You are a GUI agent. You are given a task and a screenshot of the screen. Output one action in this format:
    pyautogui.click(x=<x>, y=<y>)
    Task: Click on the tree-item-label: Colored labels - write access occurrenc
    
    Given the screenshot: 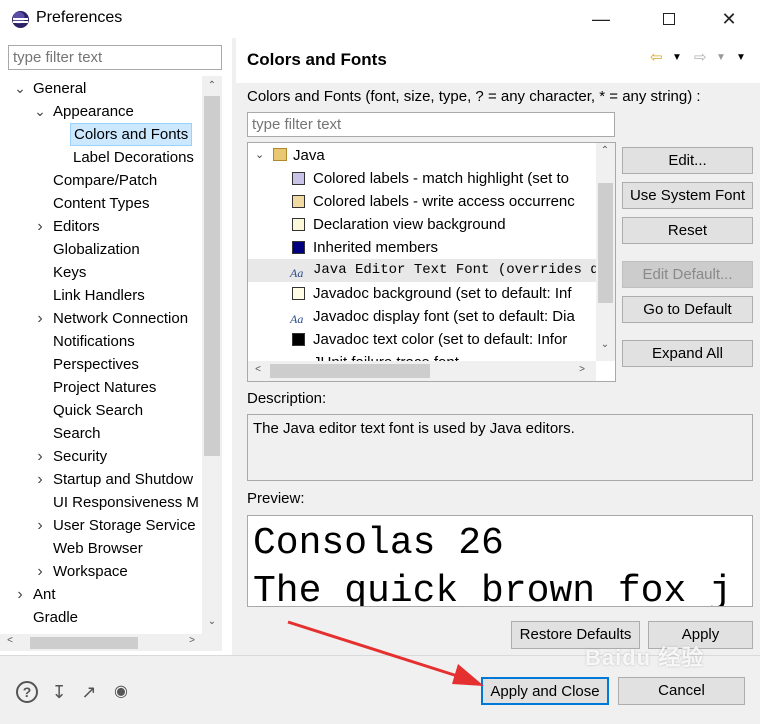 What is the action you would take?
    pyautogui.click(x=444, y=201)
    